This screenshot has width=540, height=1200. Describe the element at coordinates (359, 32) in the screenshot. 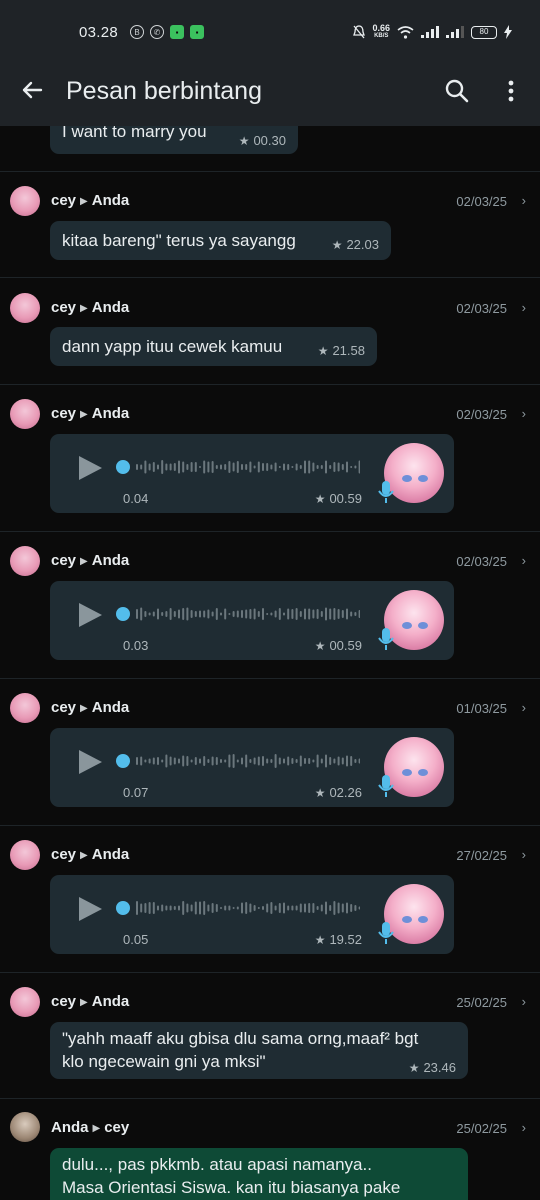

I see `mute-icon` at that location.